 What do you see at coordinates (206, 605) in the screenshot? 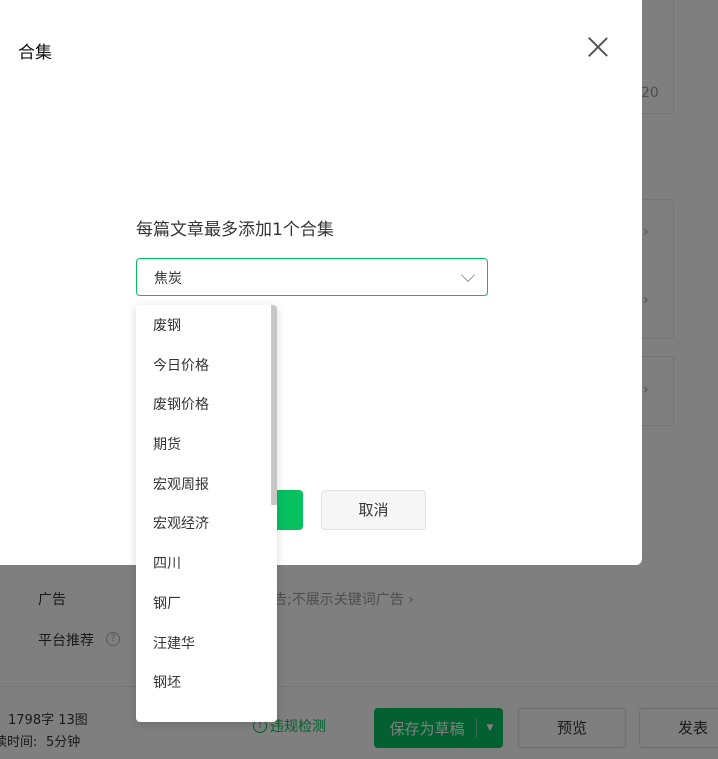
I see `collection-option: 钢厂` at bounding box center [206, 605].